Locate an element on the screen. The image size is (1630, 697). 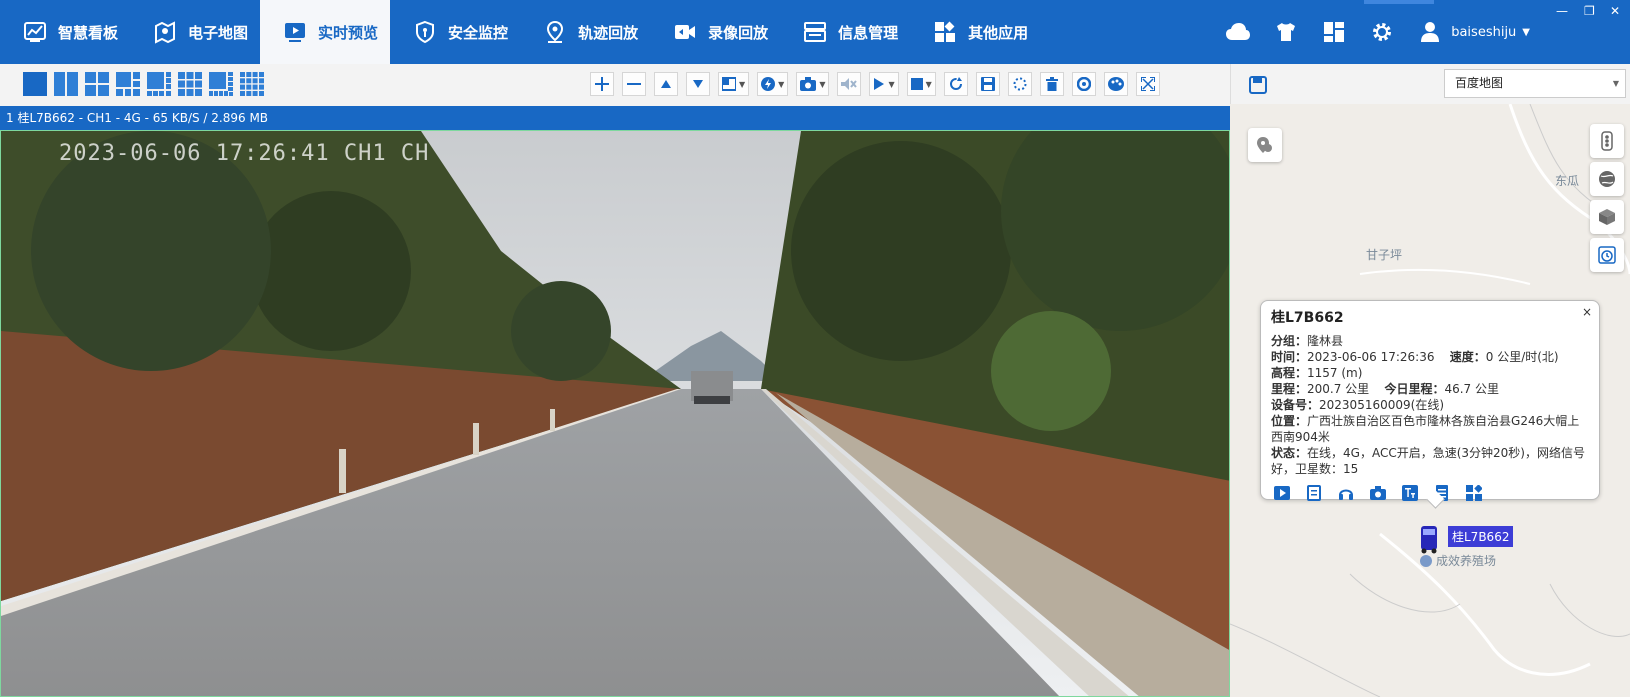
nav-label: 其他应用 is located at coordinates (998, 32).